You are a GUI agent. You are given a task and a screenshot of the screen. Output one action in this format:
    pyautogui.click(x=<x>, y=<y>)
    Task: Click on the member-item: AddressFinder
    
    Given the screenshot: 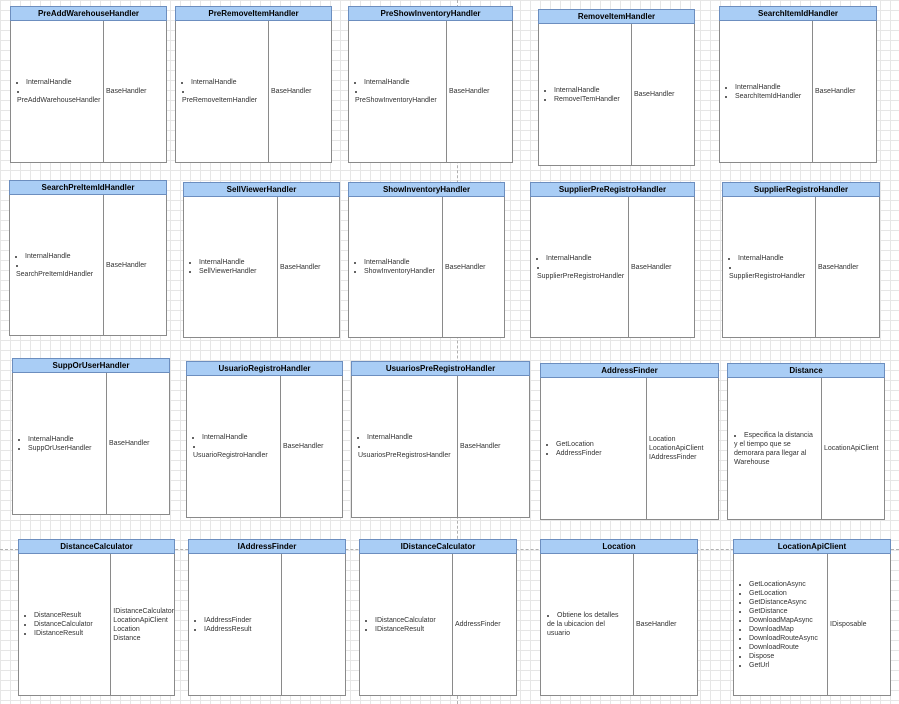 What is the action you would take?
    pyautogui.click(x=579, y=453)
    